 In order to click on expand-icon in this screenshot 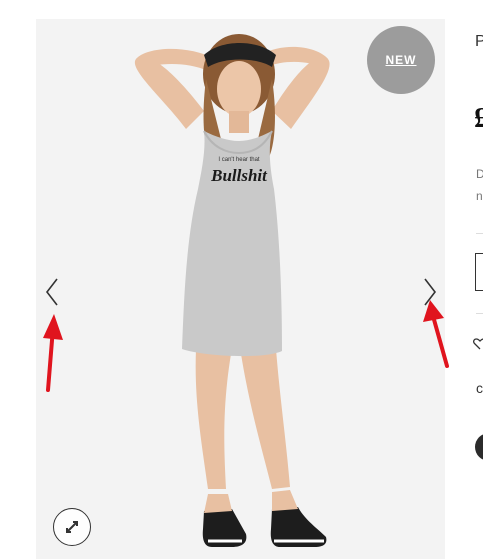, I will do `click(72, 527)`.